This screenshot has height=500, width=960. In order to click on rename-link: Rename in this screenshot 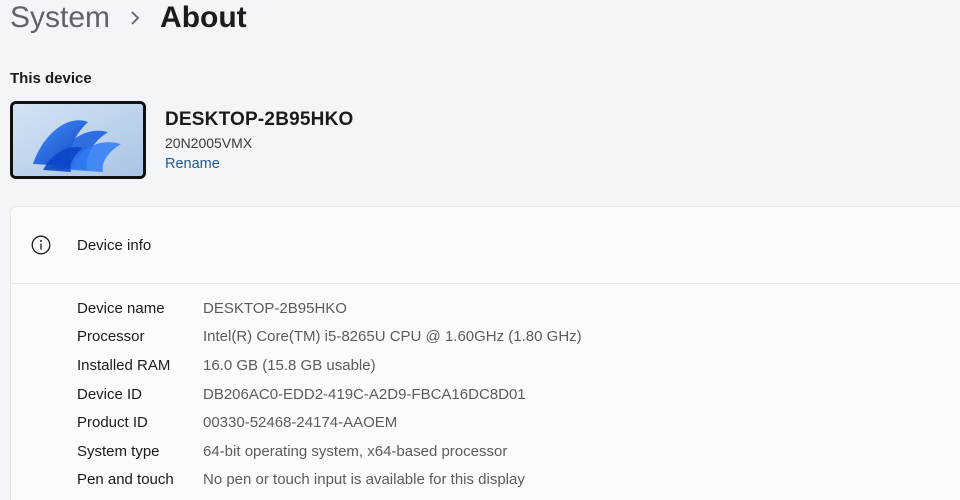, I will do `click(192, 164)`.